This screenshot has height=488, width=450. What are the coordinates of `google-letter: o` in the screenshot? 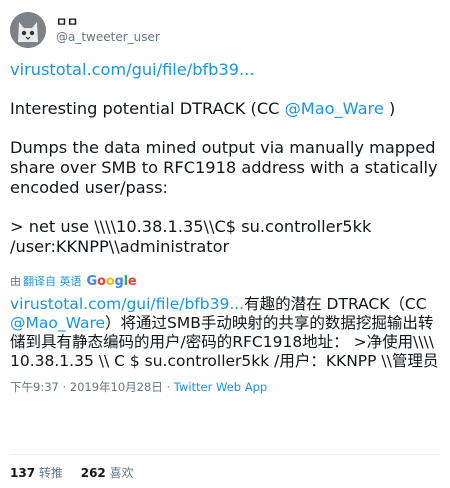 It's located at (101, 281).